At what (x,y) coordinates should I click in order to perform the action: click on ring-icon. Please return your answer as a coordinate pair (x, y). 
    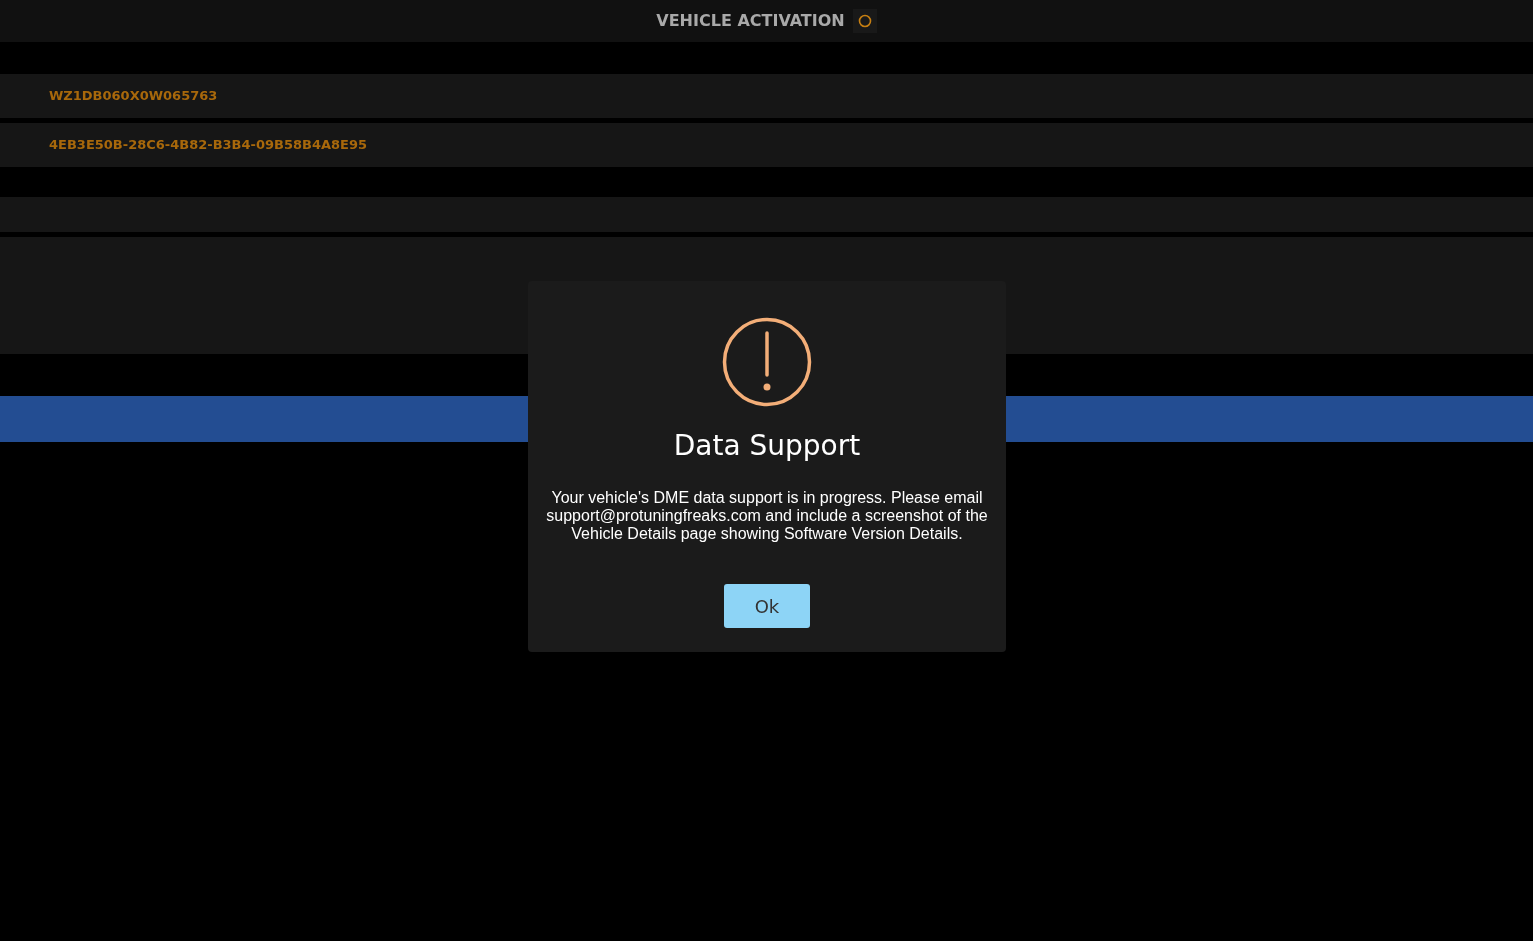
    Looking at the image, I should click on (864, 21).